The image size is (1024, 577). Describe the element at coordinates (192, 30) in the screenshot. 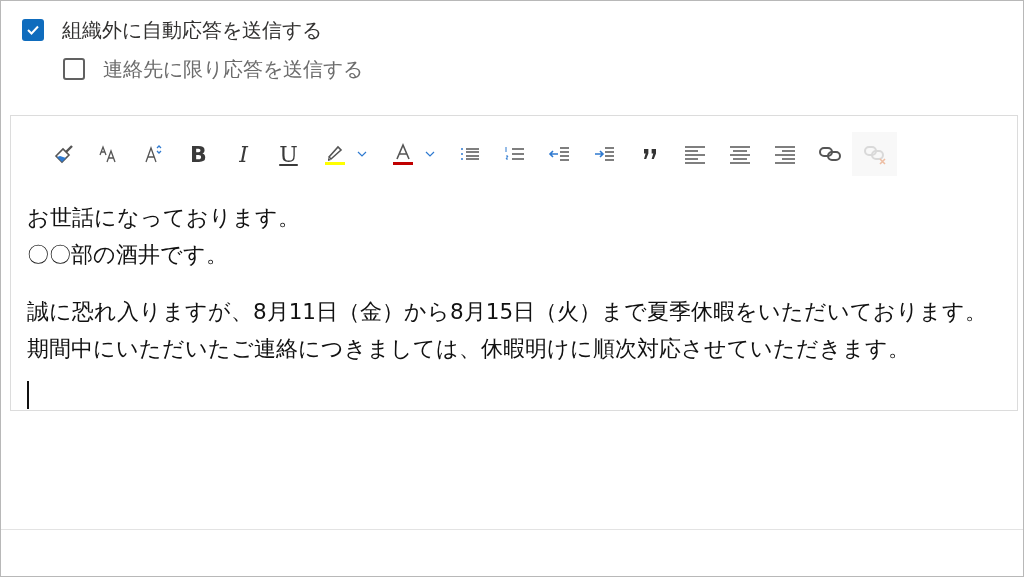

I see `checkbox-label: 組織外に自動応答を送信する` at that location.